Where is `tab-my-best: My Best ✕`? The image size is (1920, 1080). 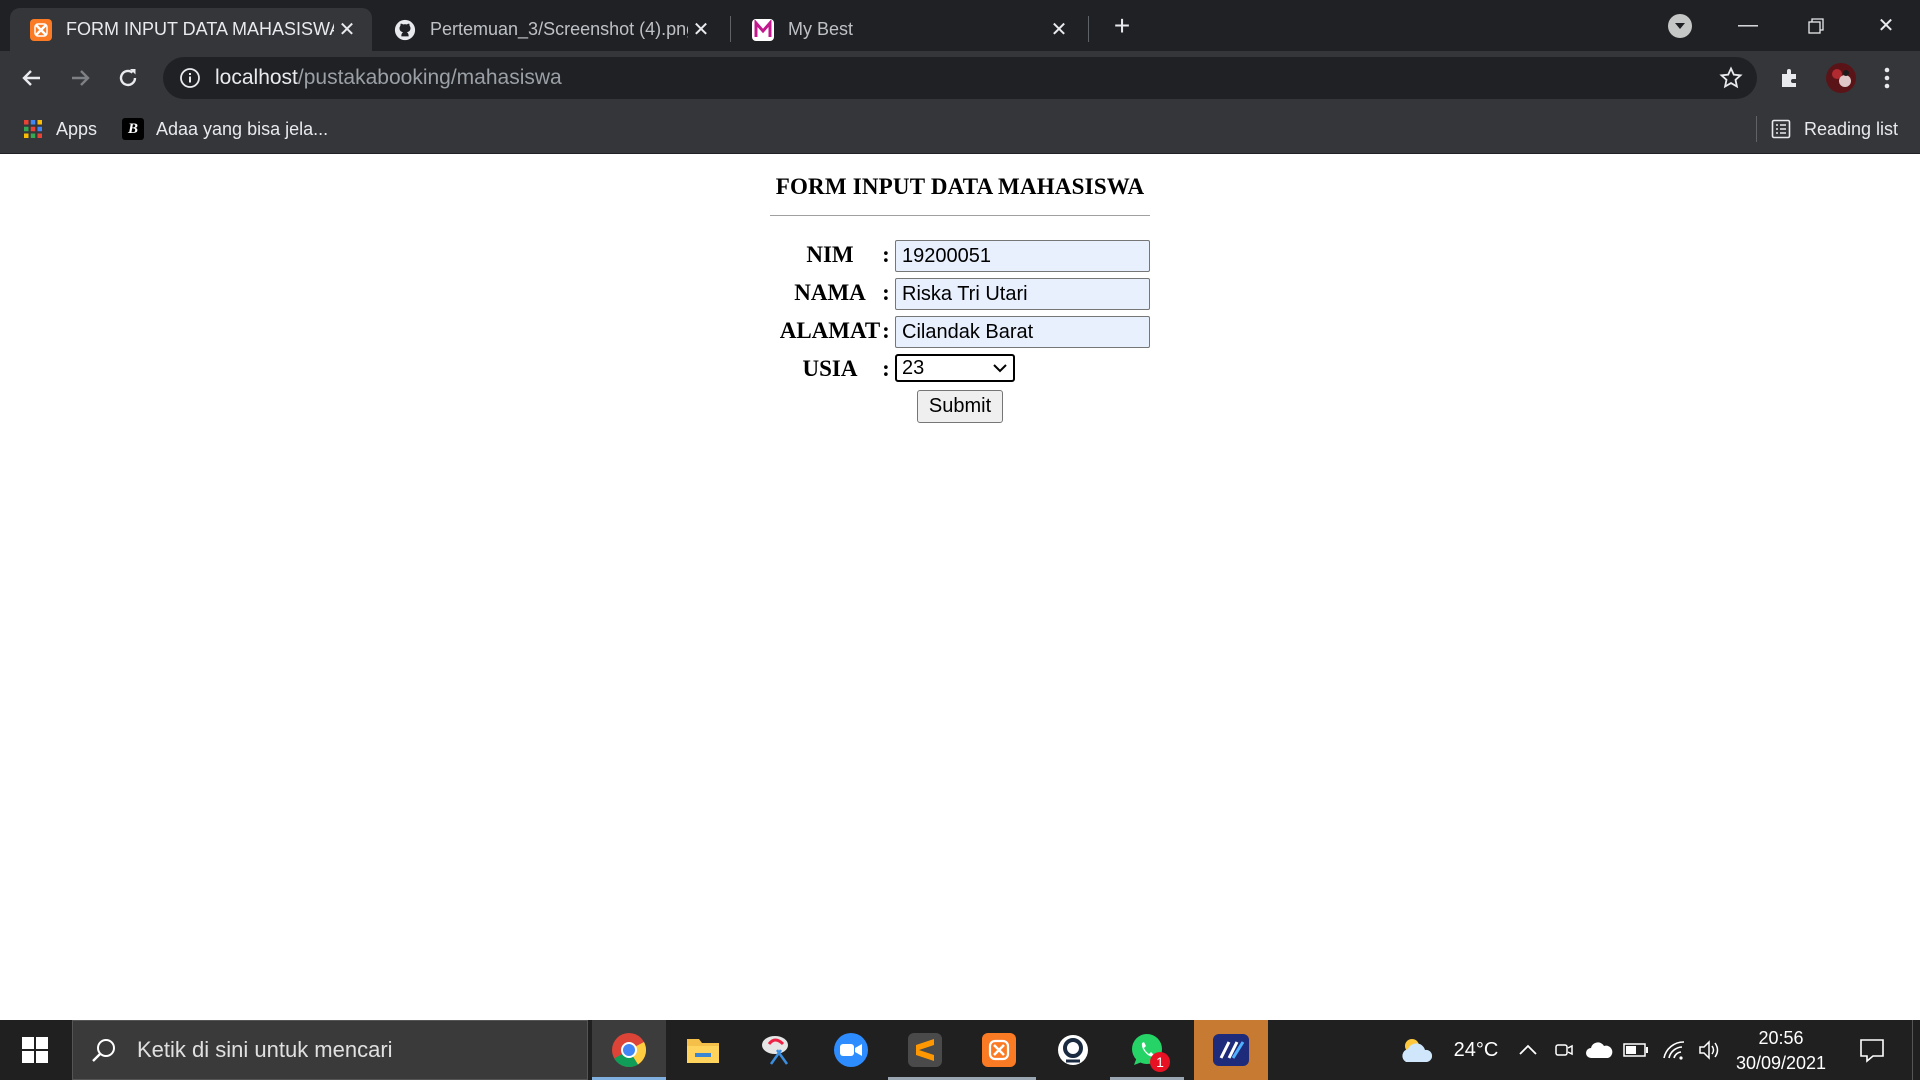
tab-my-best: My Best ✕ is located at coordinates (908, 29).